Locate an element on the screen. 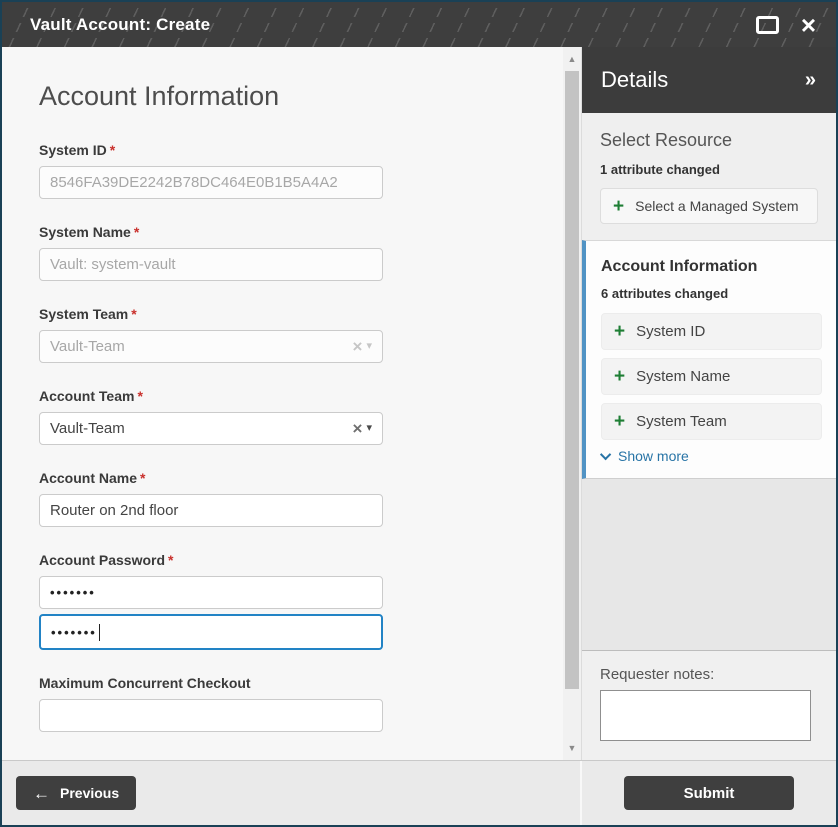 The width and height of the screenshot is (838, 827). system-team-select: Vault-Team × ▾ is located at coordinates (211, 346).